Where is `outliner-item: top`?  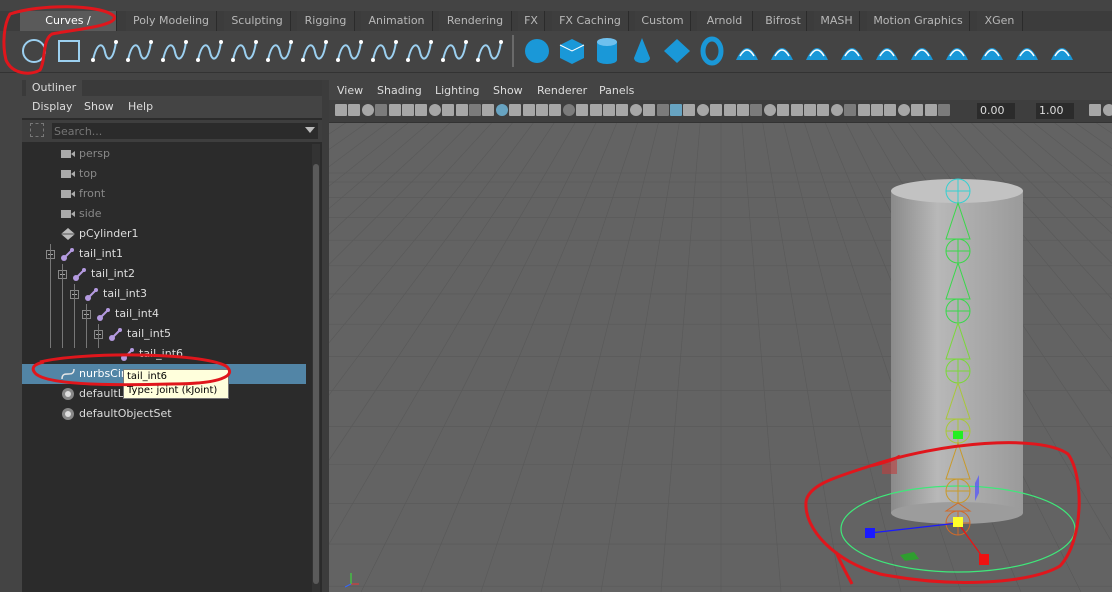
outliner-item: top is located at coordinates (164, 174).